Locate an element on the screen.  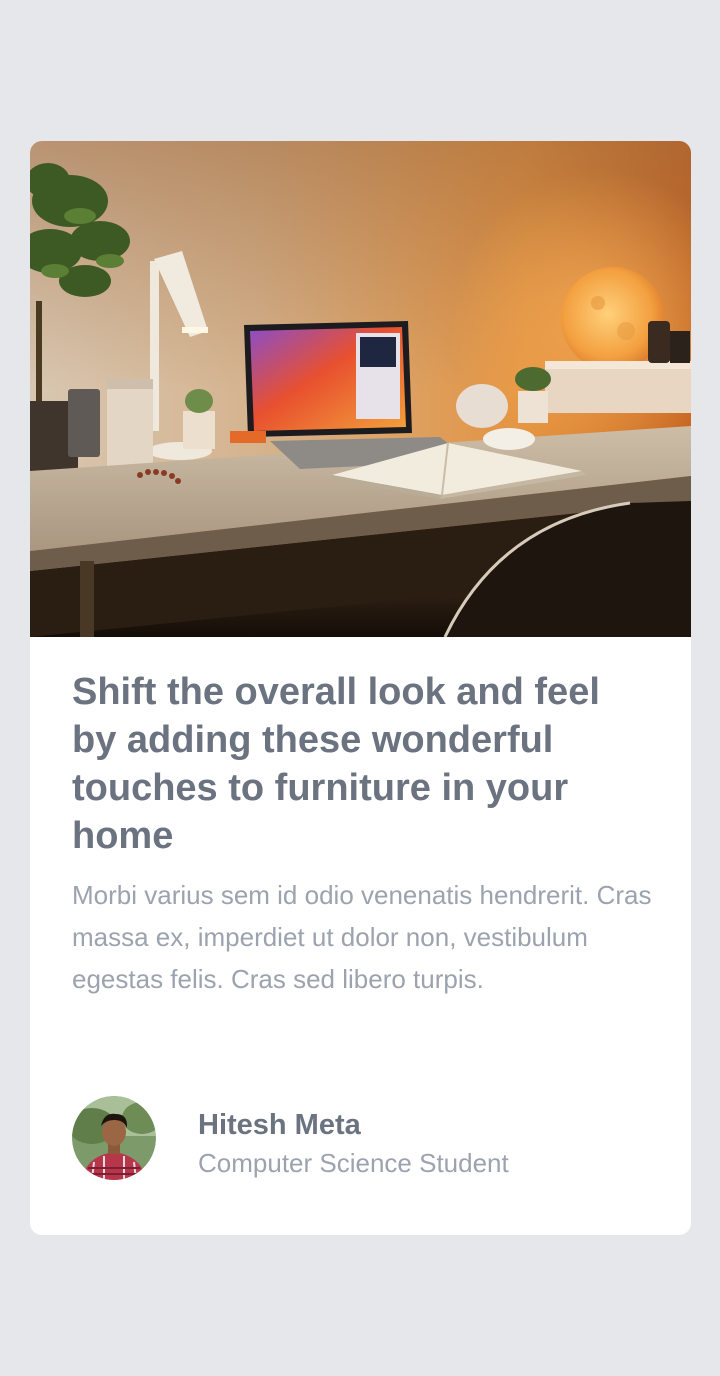
person-avatar-photo-icon is located at coordinates (114, 1138).